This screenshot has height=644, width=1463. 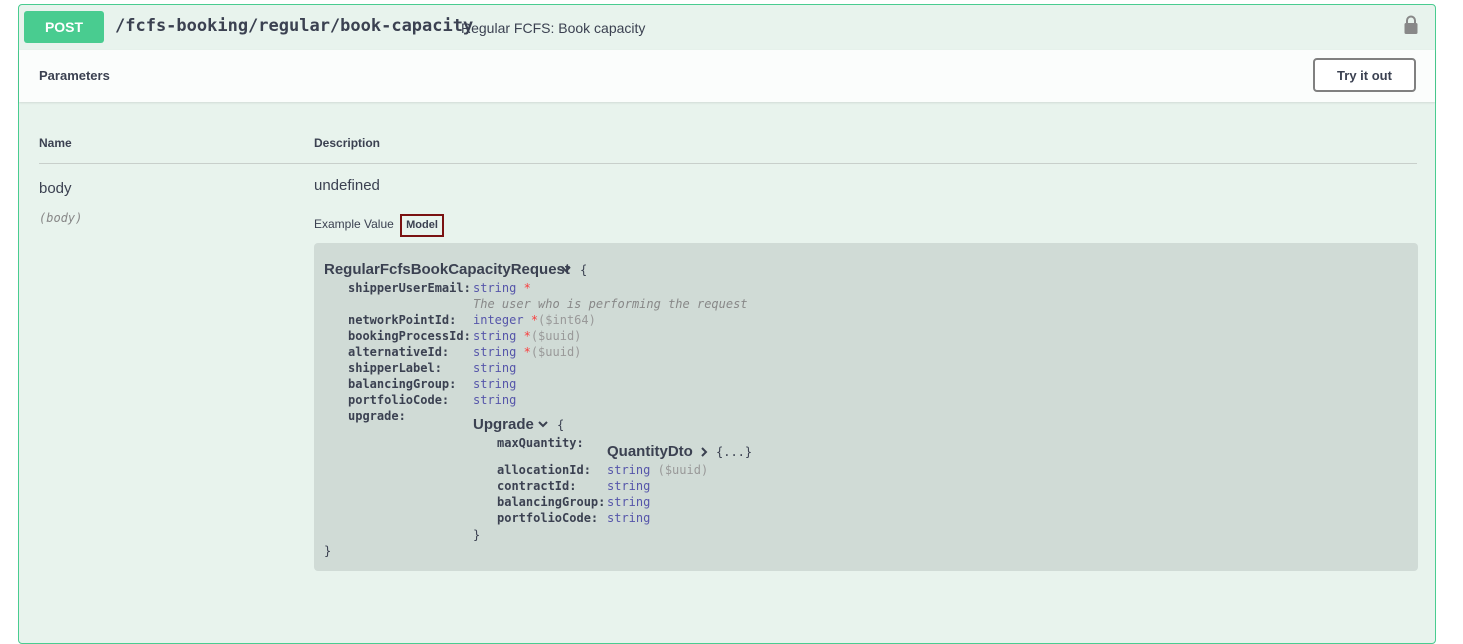 What do you see at coordinates (734, 452) in the screenshot?
I see `collapsed-object: {...}` at bounding box center [734, 452].